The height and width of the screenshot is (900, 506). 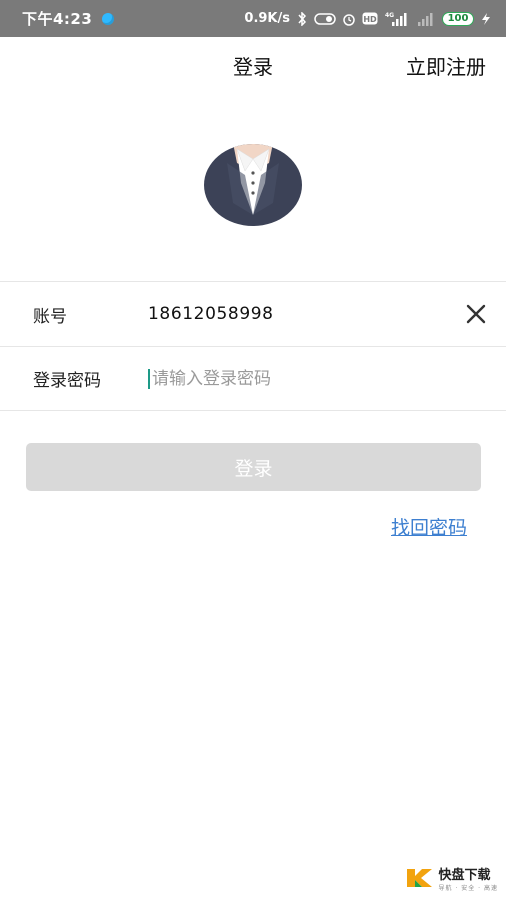 What do you see at coordinates (464, 875) in the screenshot?
I see `watermark-brand: 快盘下载` at bounding box center [464, 875].